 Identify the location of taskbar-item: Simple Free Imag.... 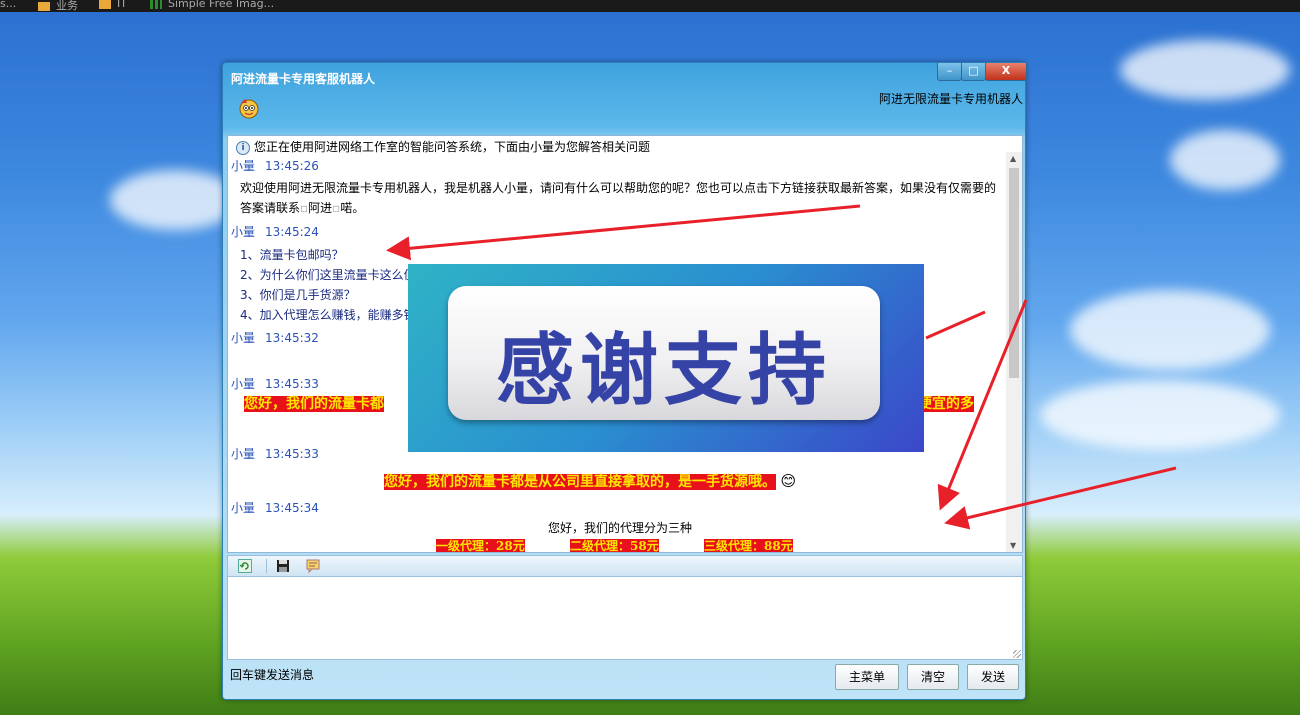
(212, 5).